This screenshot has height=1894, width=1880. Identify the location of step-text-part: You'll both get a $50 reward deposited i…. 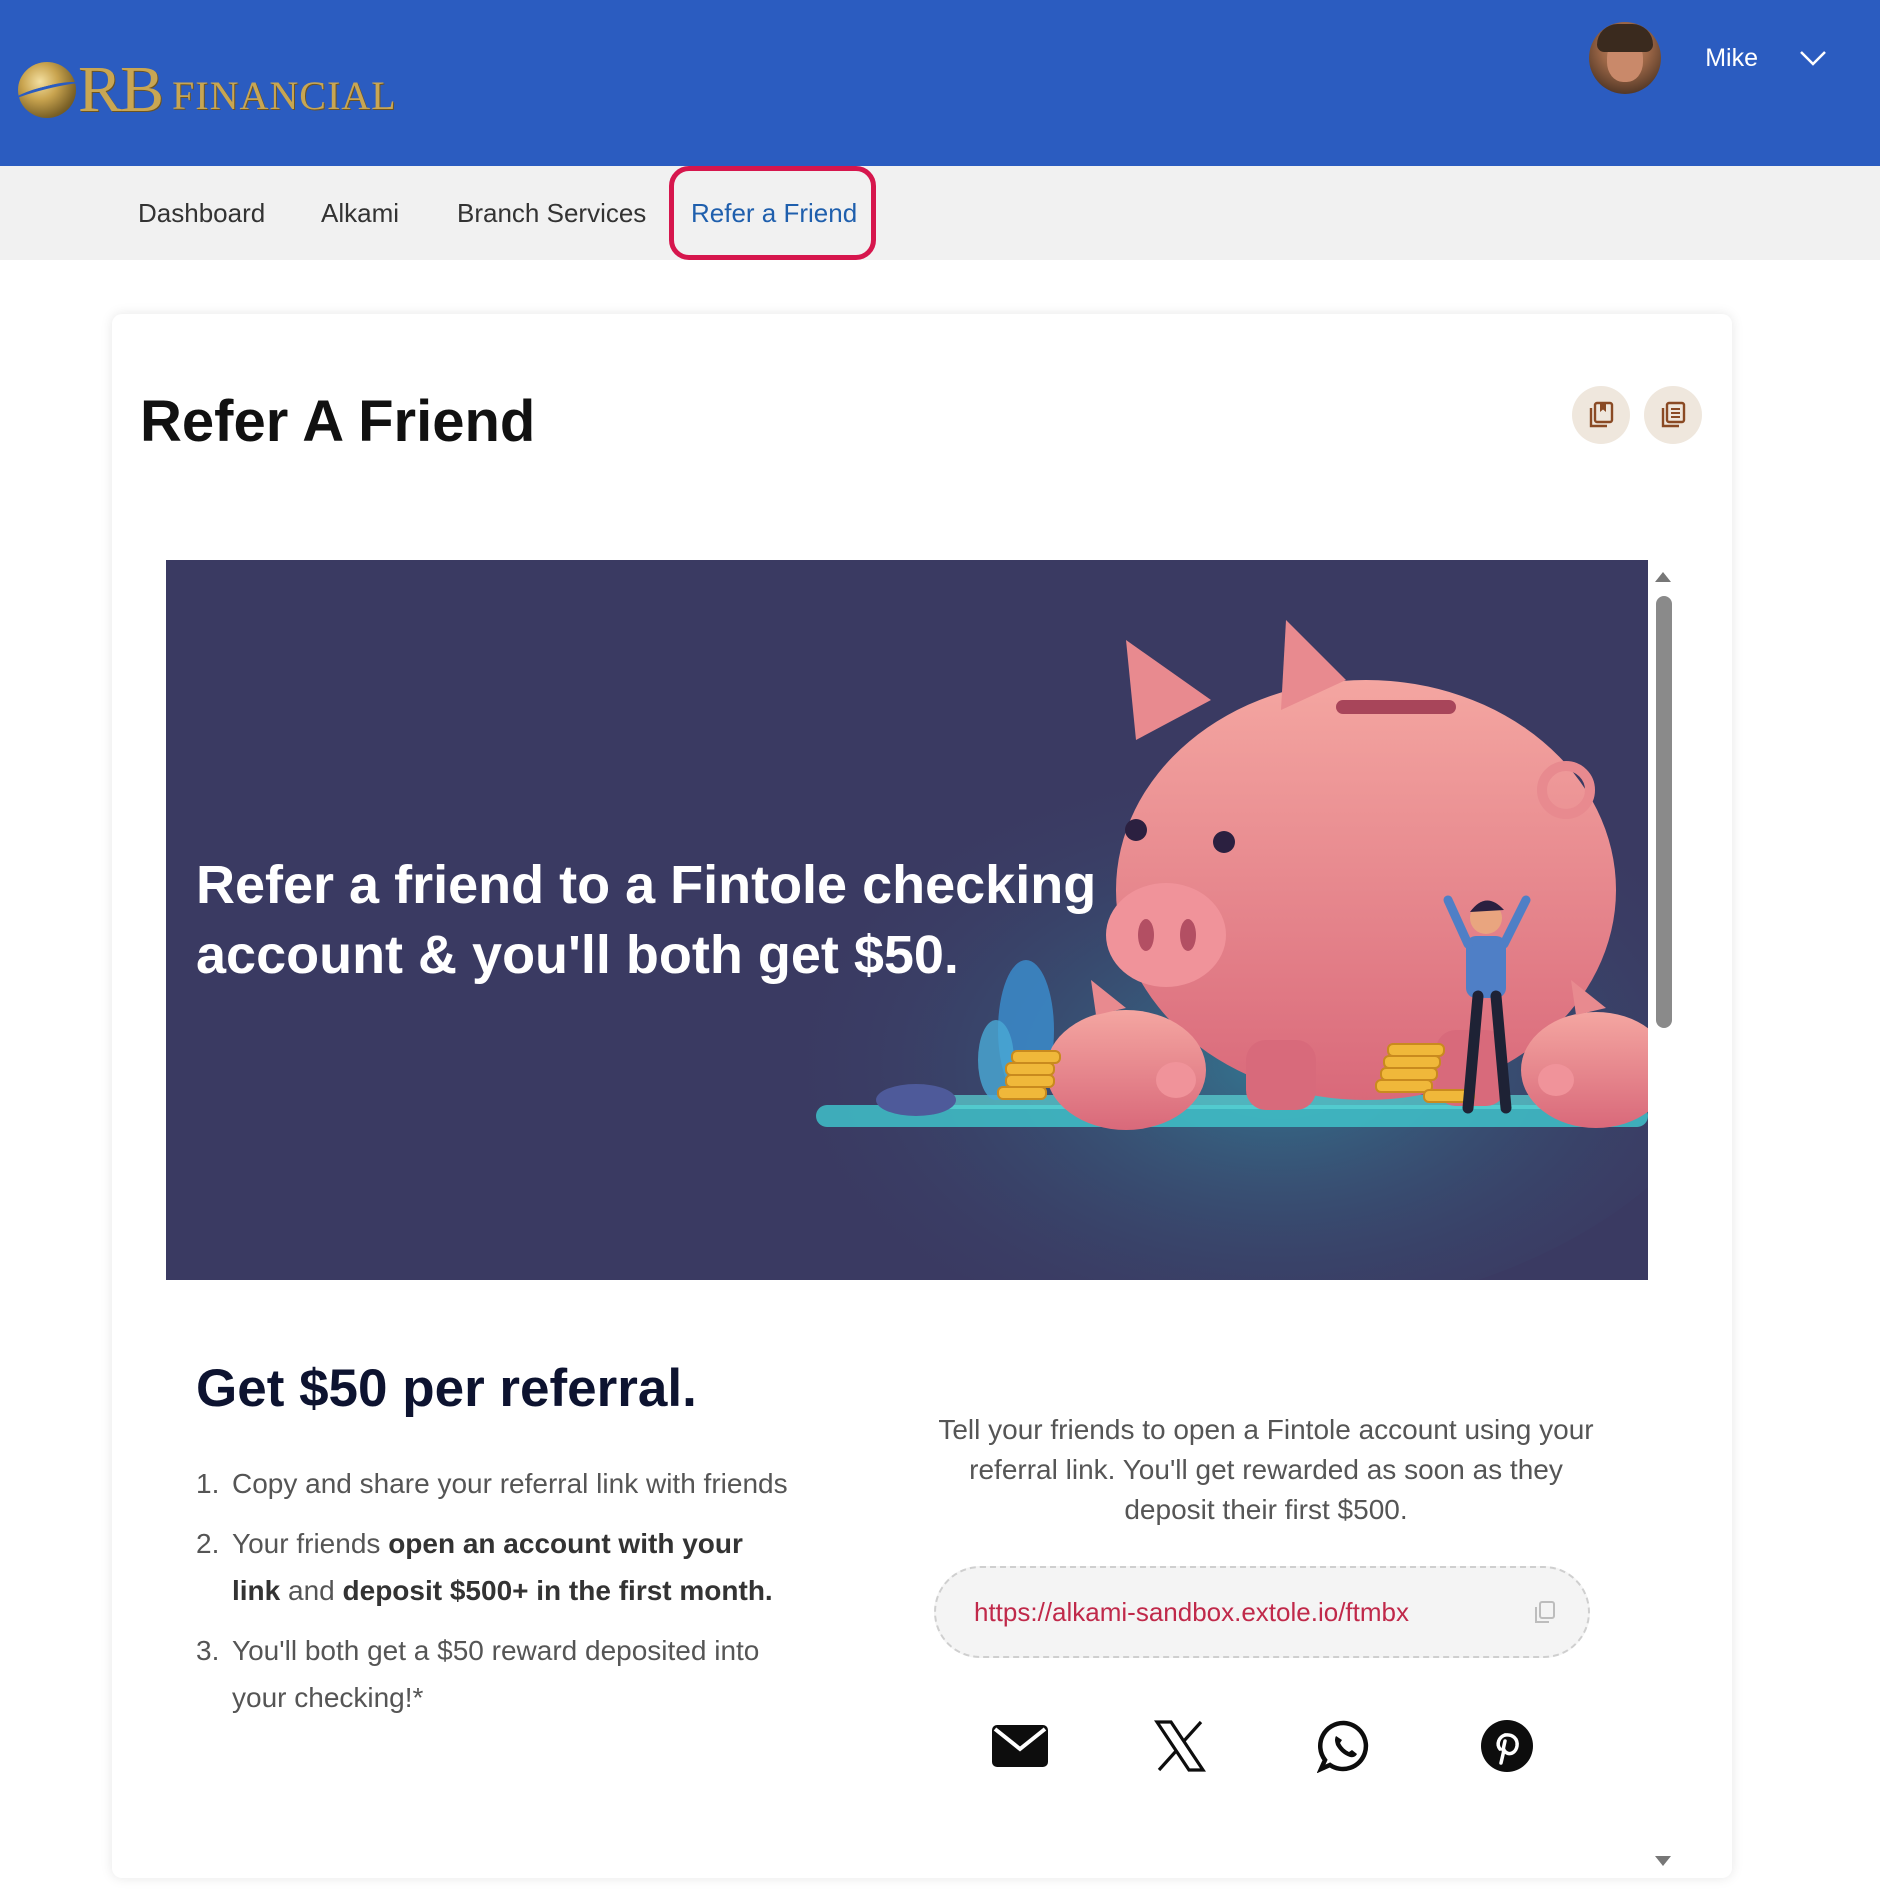
(496, 1674).